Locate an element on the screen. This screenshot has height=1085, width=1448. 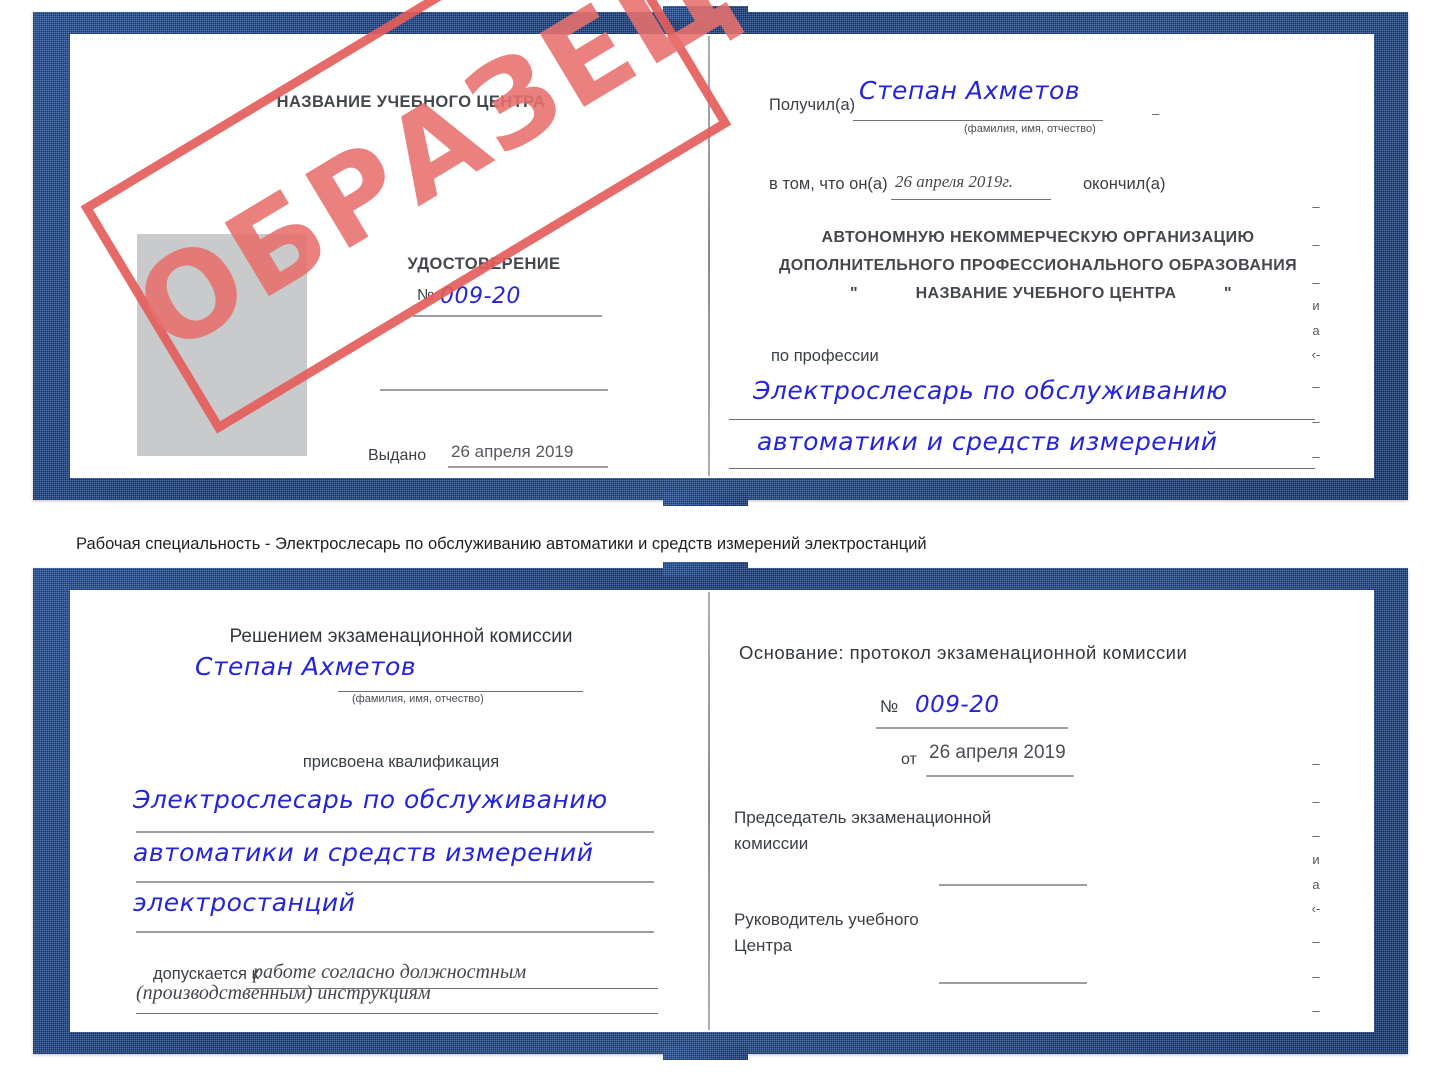
issued-rule is located at coordinates (528, 467).